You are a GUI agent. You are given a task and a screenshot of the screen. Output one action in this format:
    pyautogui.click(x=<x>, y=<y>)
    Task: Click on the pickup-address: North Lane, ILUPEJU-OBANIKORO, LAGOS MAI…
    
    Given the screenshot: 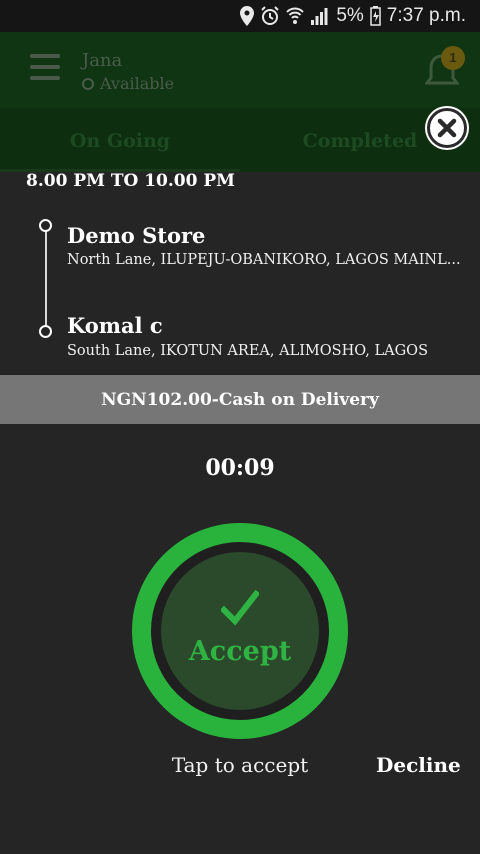 What is the action you would take?
    pyautogui.click(x=264, y=260)
    